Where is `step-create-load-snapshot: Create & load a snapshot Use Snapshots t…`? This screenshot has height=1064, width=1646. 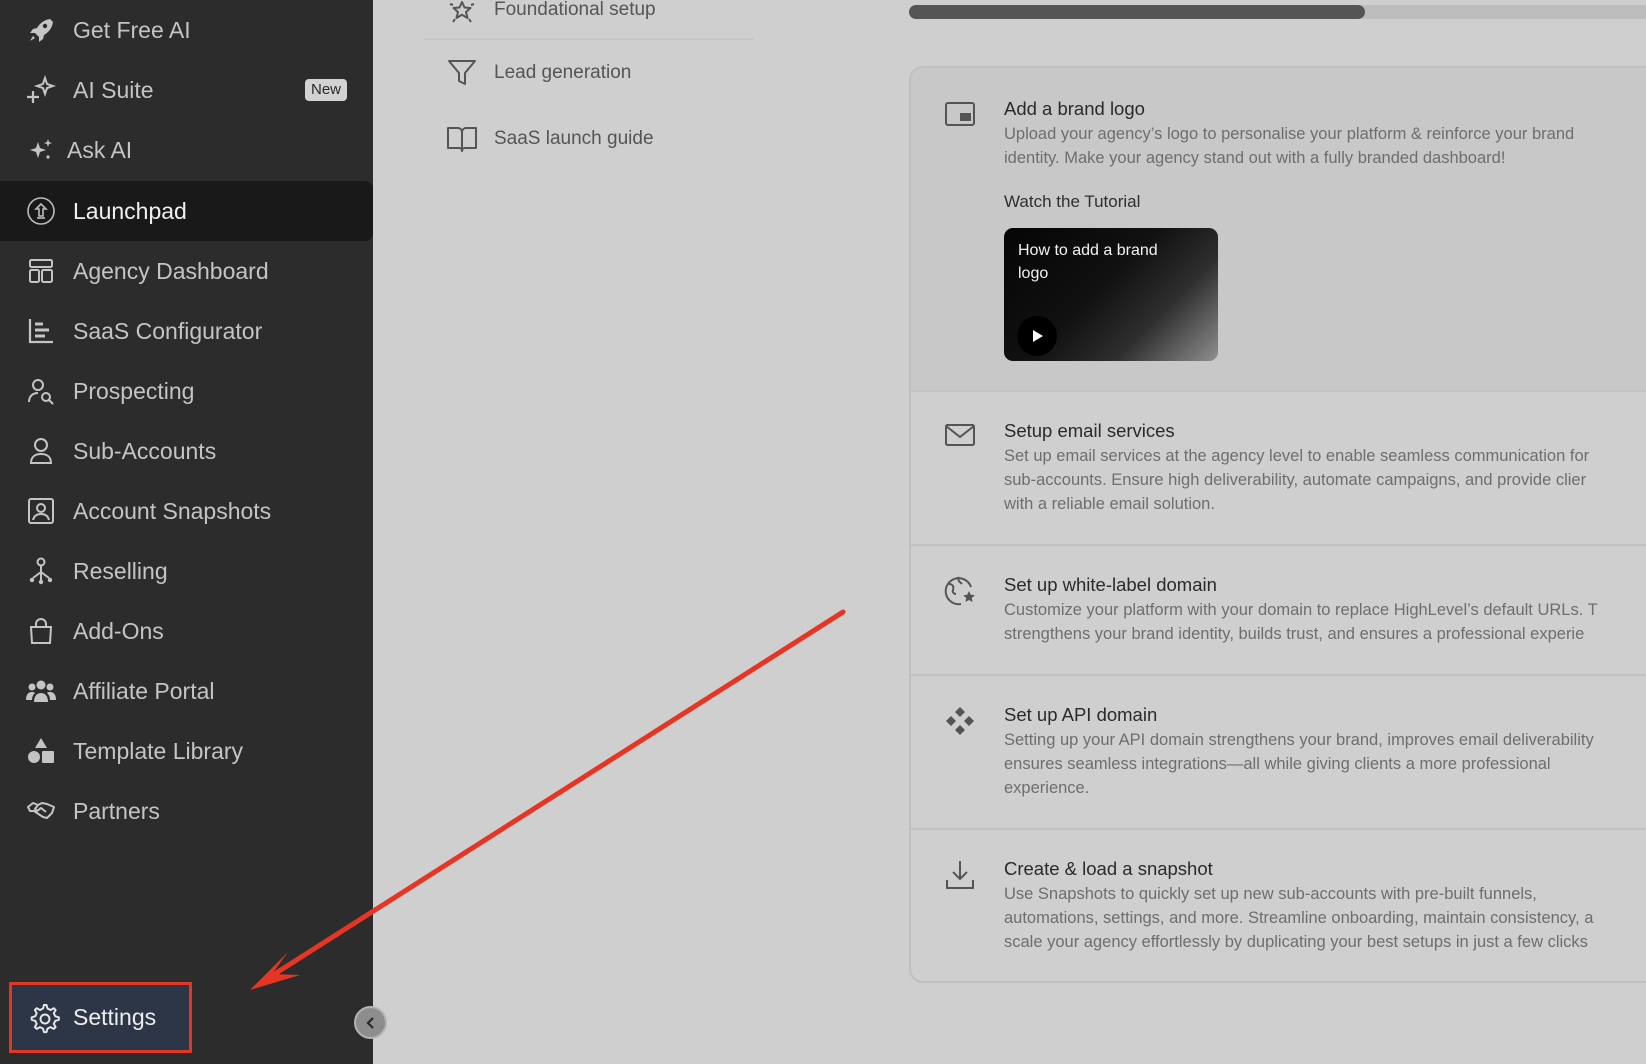 step-create-load-snapshot: Create & load a snapshot Use Snapshots t… is located at coordinates (1278, 905).